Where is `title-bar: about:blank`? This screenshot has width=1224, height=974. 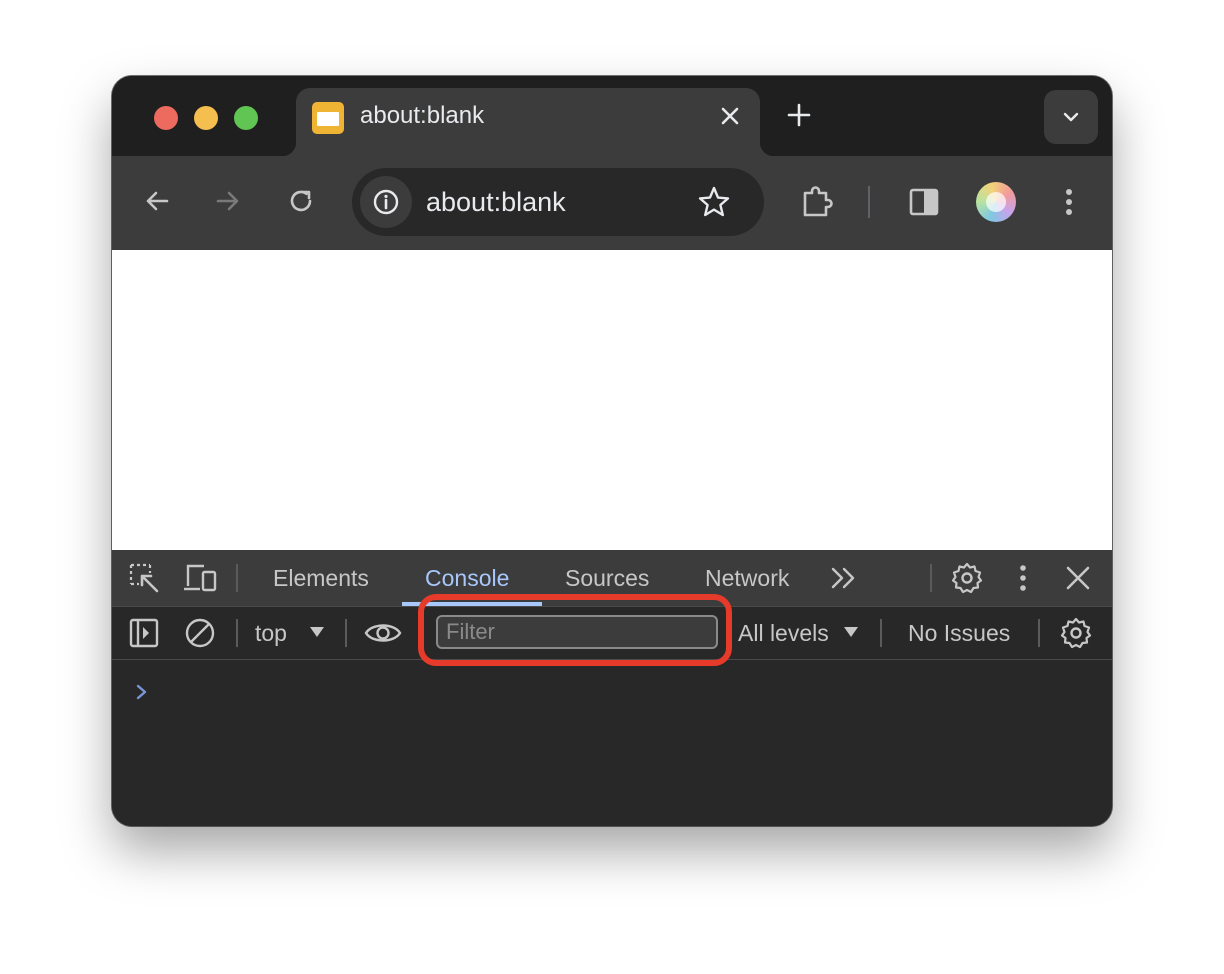
title-bar: about:blank is located at coordinates (612, 116).